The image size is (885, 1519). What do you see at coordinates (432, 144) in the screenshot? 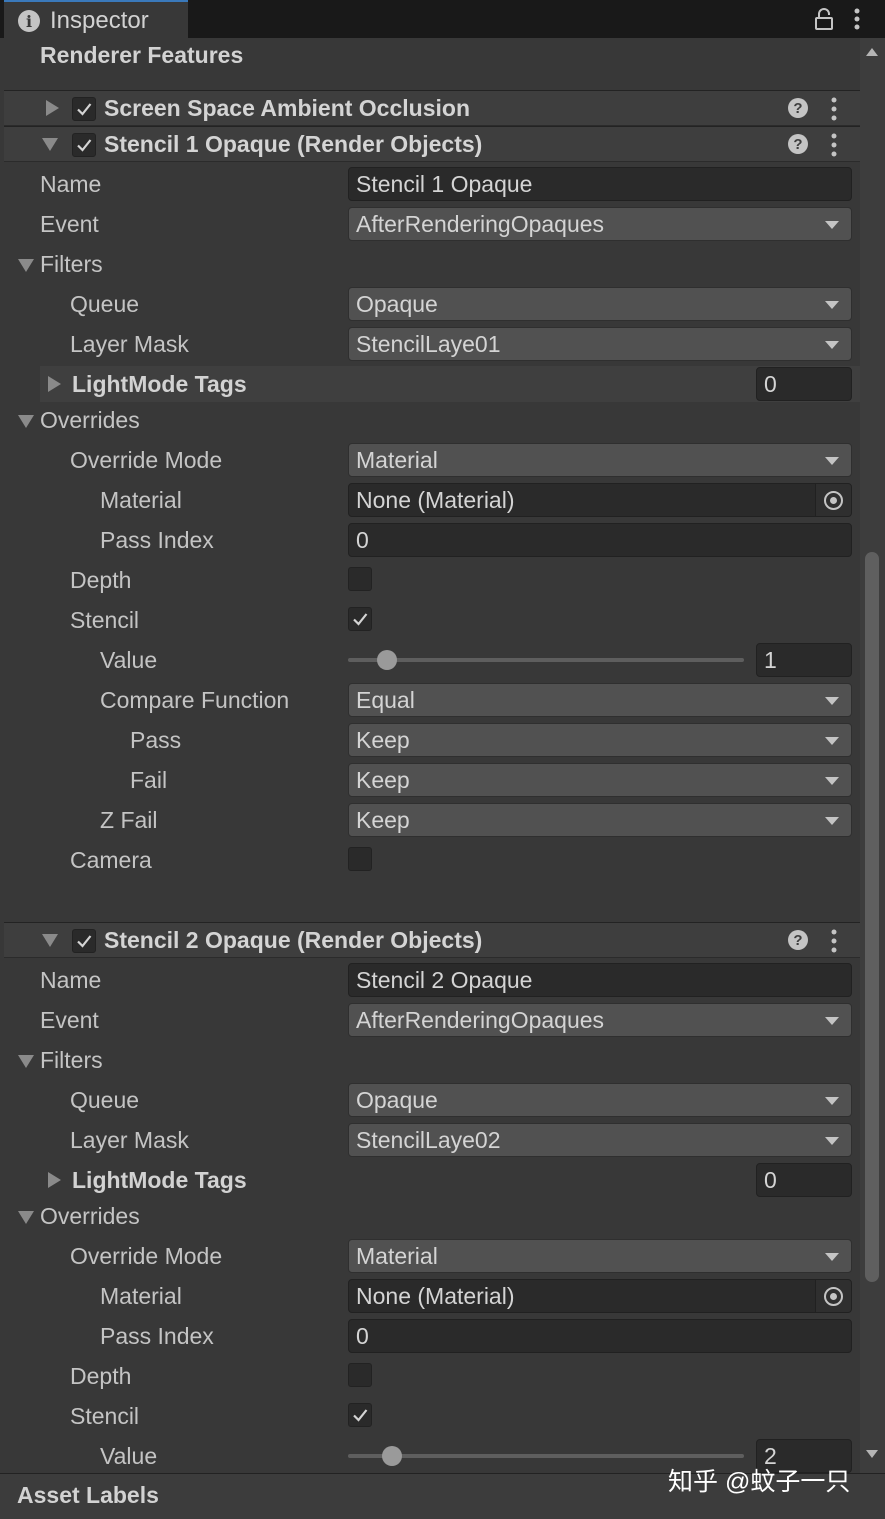
I see `feature-header-stencil1: Stencil 1 Opaque (Render Objects) ?` at bounding box center [432, 144].